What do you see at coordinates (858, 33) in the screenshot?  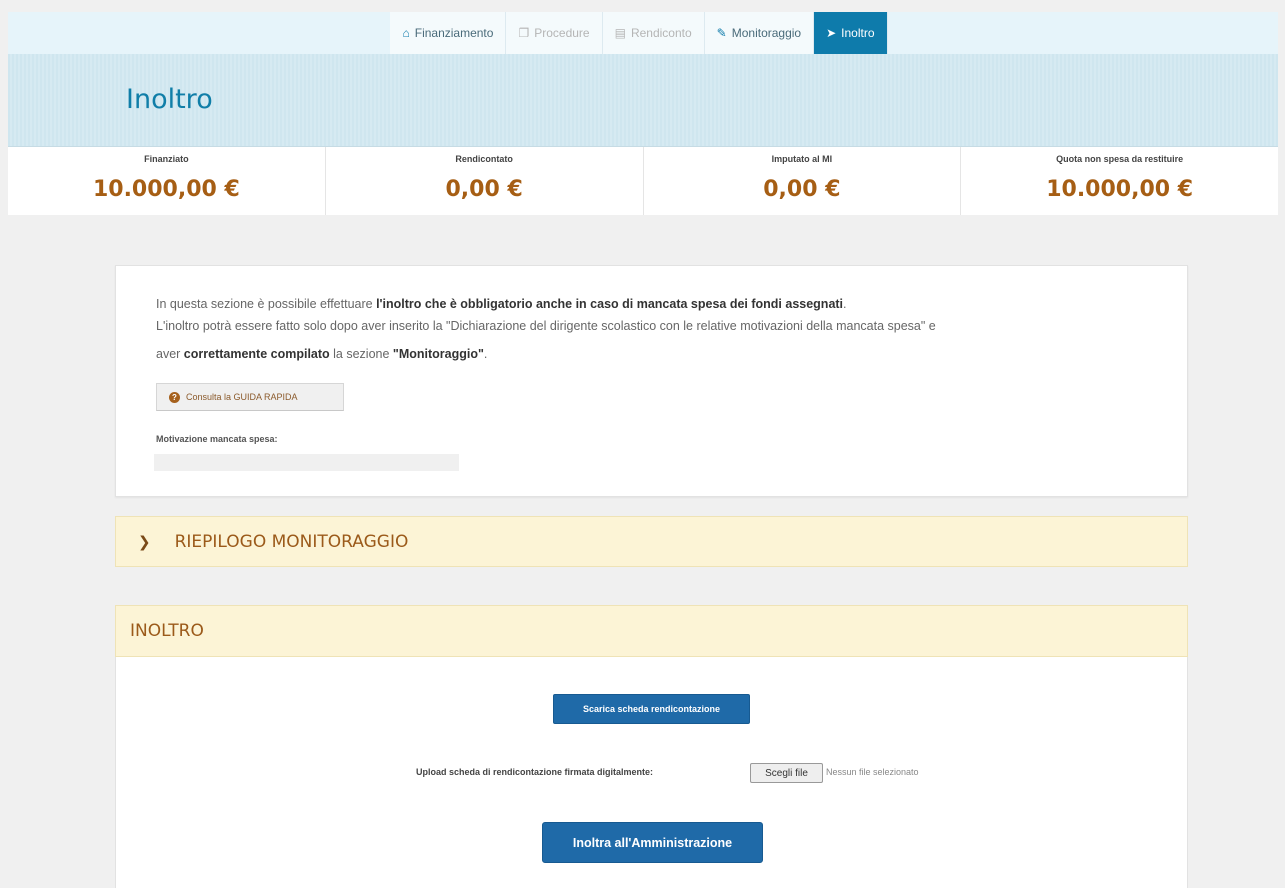 I see `tab-label: Inoltro` at bounding box center [858, 33].